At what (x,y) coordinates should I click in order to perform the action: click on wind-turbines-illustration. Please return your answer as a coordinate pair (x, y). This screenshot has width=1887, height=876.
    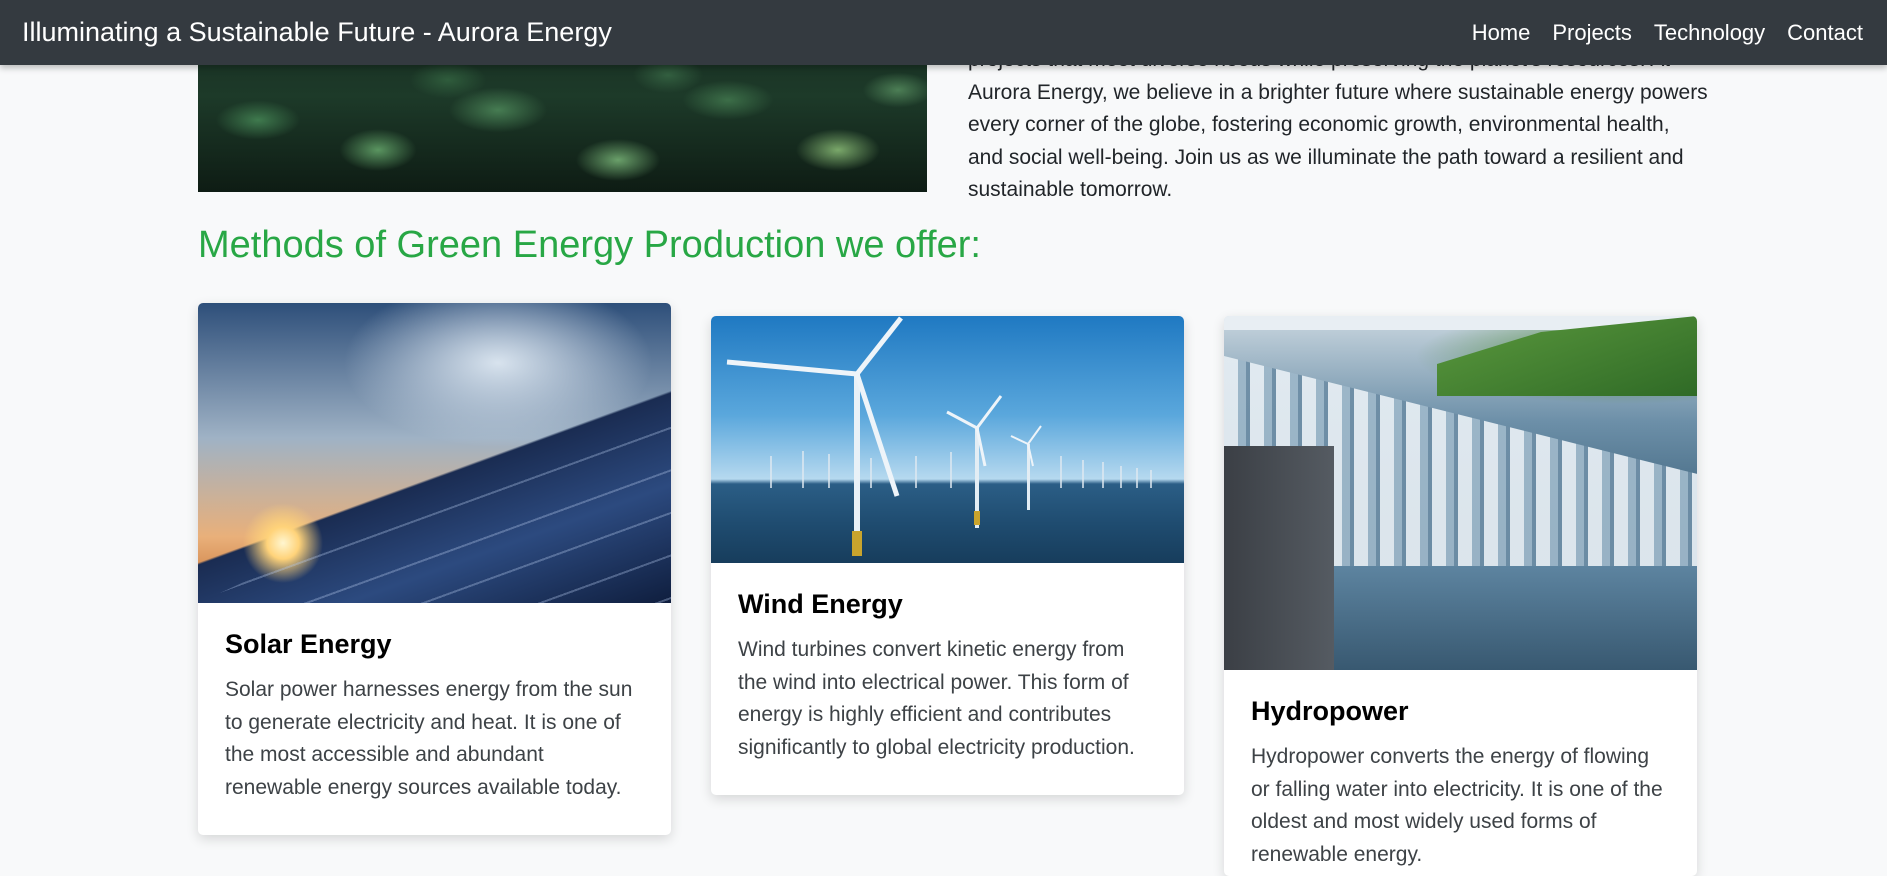
    Looking at the image, I should click on (939, 436).